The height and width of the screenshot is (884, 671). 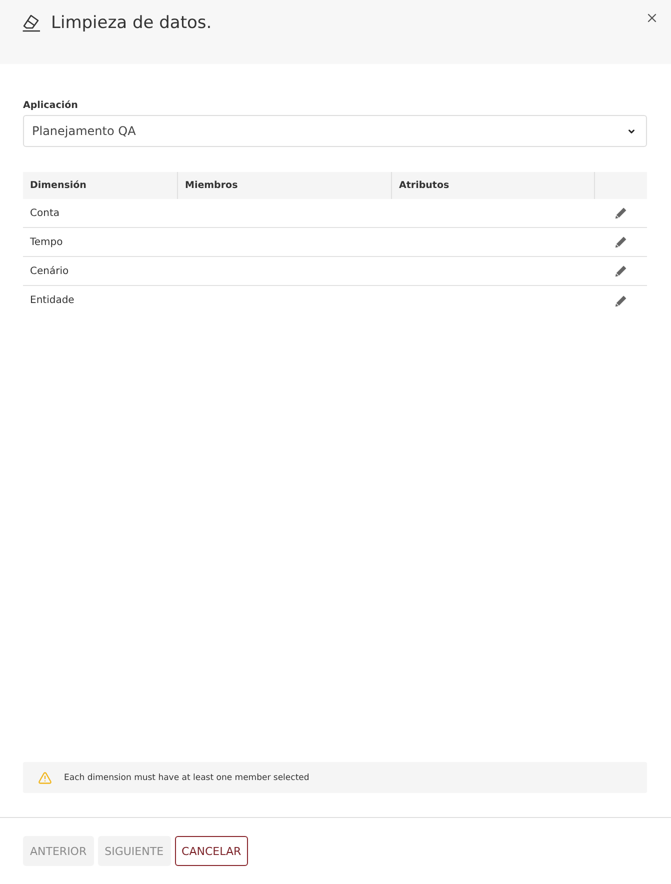 What do you see at coordinates (45, 777) in the screenshot?
I see `warning-icon` at bounding box center [45, 777].